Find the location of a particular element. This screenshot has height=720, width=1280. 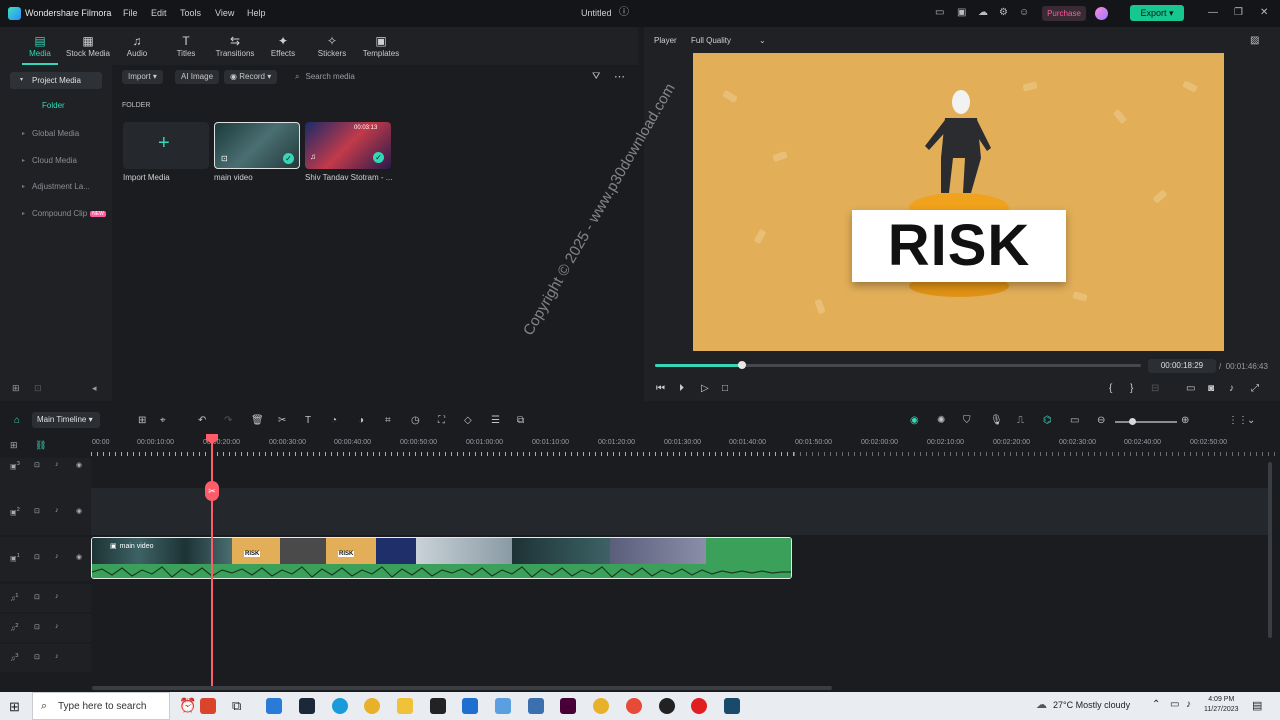

redo-icon: ↷ is located at coordinates (228, 420).